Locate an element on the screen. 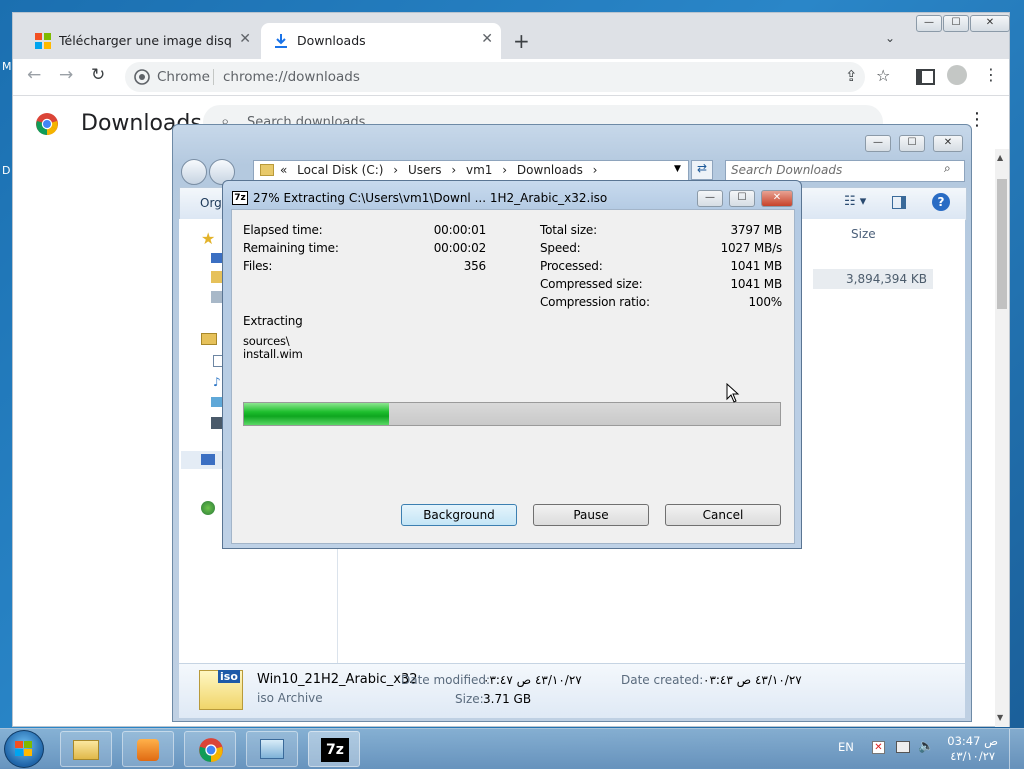 The image size is (1024, 769). taskbar-explorer is located at coordinates (86, 749).